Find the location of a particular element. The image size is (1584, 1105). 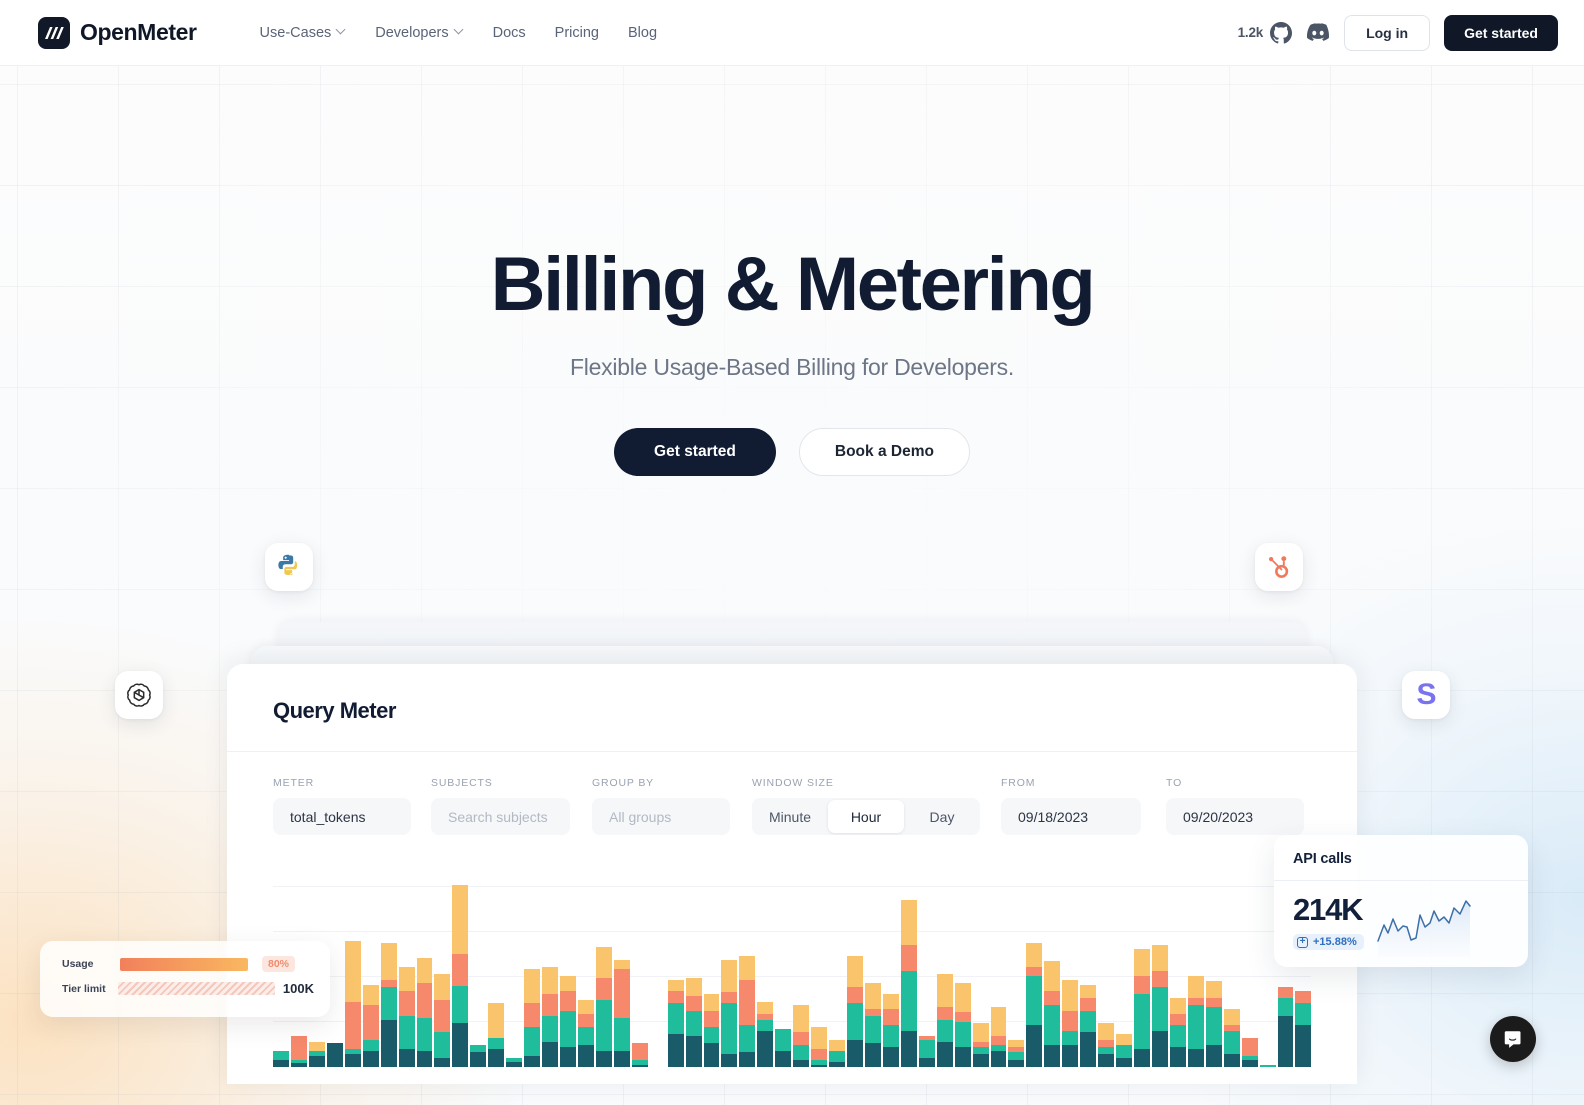

intercom-chat-icon is located at coordinates (1513, 1039).